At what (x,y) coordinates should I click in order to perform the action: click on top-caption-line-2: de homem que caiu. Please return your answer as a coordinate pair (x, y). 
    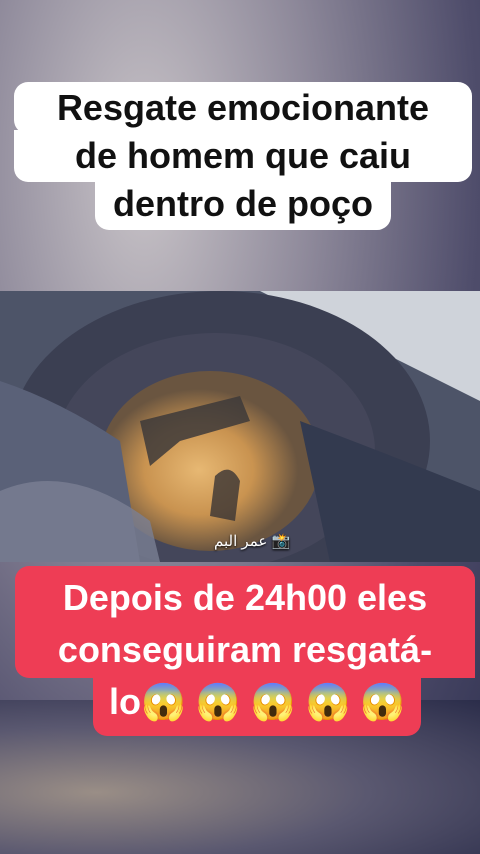
    Looking at the image, I should click on (243, 156).